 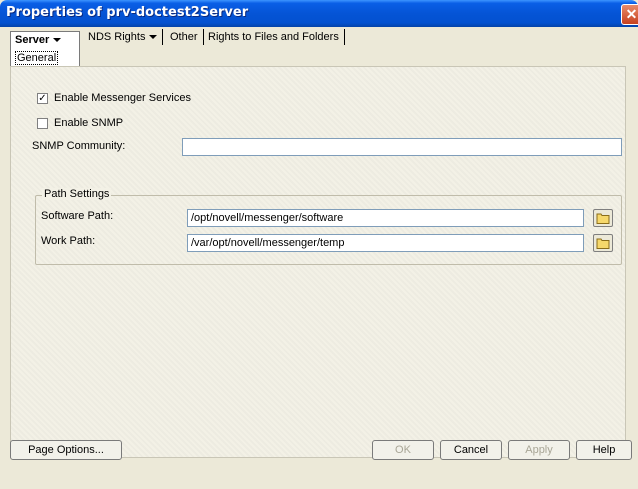 I want to click on path-settings-title: Path Settings, so click(x=77, y=194).